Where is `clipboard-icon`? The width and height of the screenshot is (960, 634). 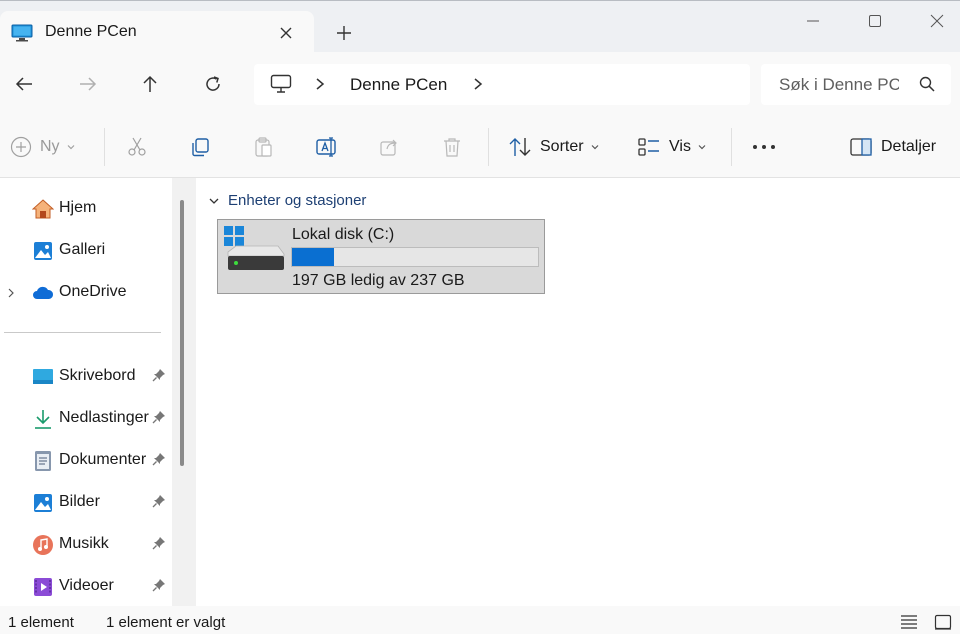
clipboard-icon is located at coordinates (263, 147).